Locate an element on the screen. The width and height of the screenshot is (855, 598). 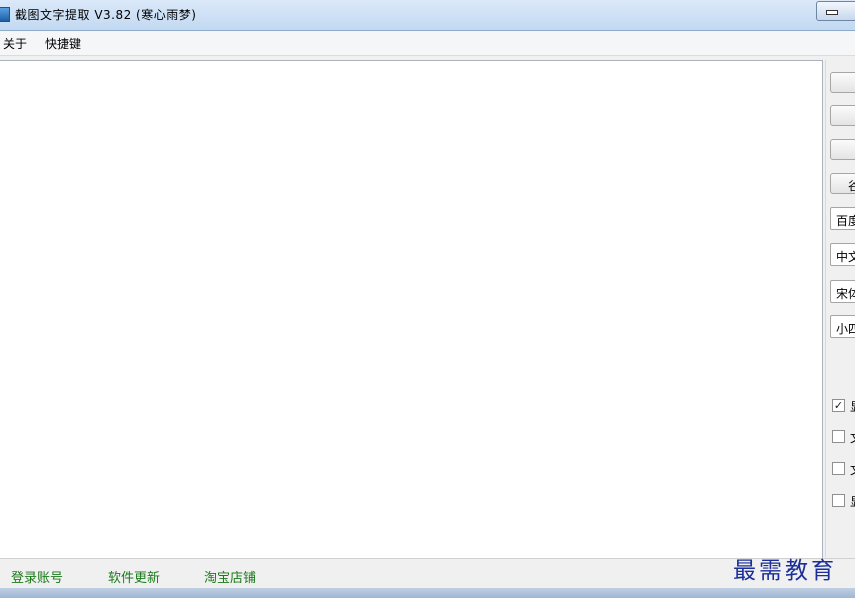
menu-item-about: 关于 is located at coordinates (15, 43).